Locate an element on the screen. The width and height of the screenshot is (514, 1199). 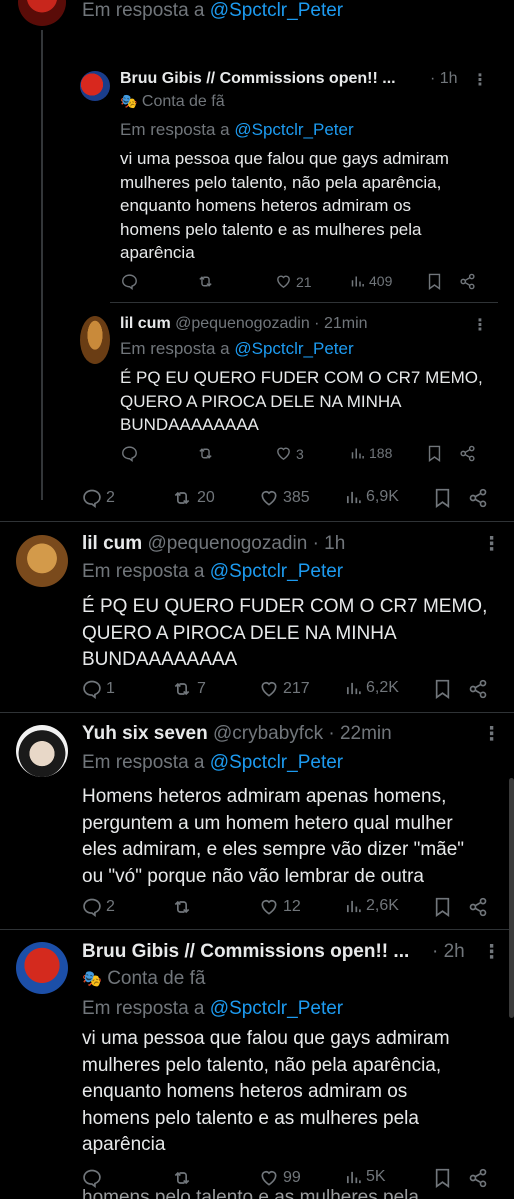
heart-icon is located at coordinates (269, 689).